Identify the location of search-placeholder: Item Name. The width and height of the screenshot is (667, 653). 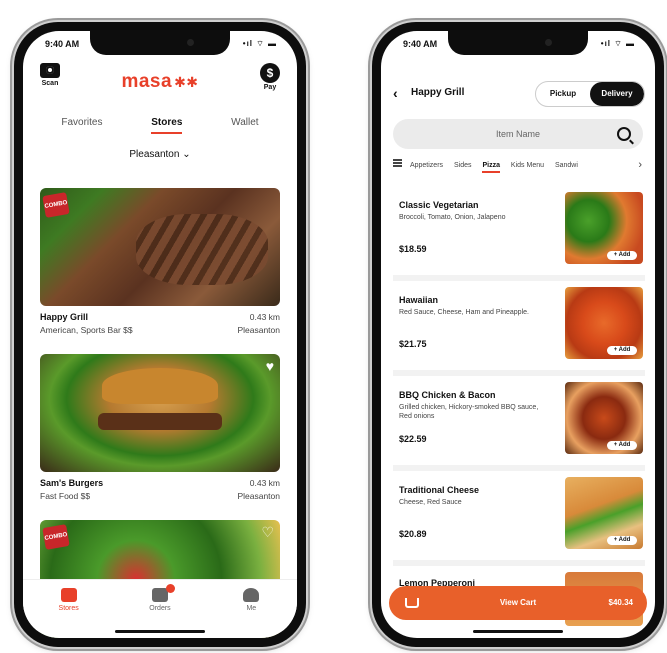
(517, 134).